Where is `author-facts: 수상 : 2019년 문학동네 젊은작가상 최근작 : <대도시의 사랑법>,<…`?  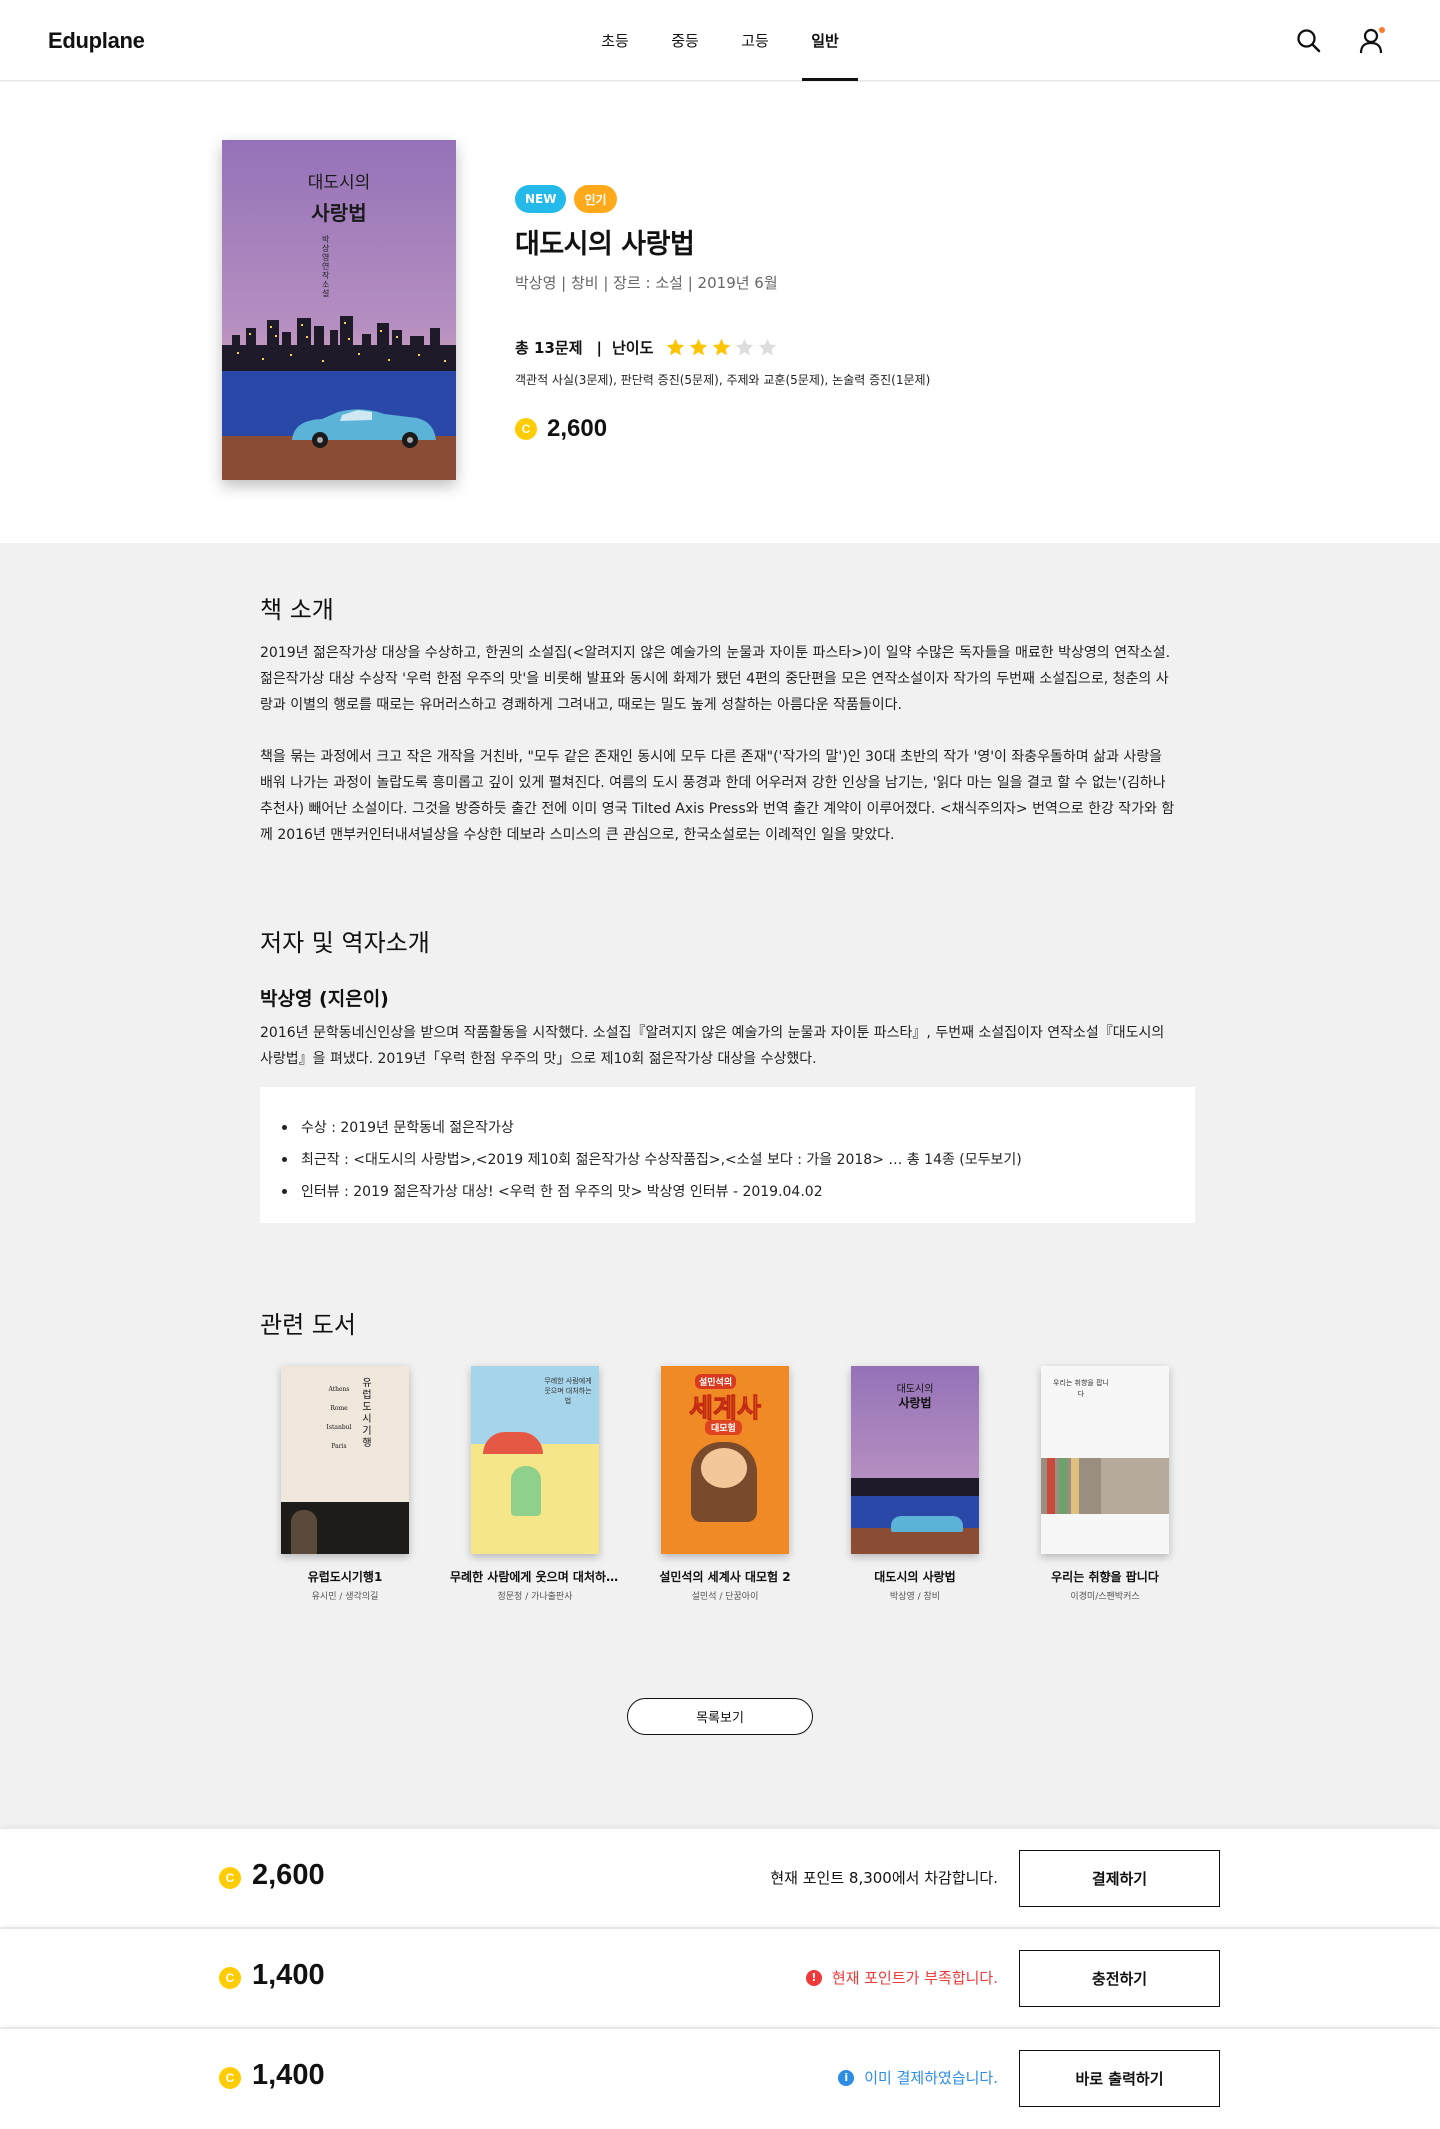 author-facts: 수상 : 2019년 문학동네 젊은작가상 최근작 : <대도시의 사랑법>,<… is located at coordinates (727, 1155).